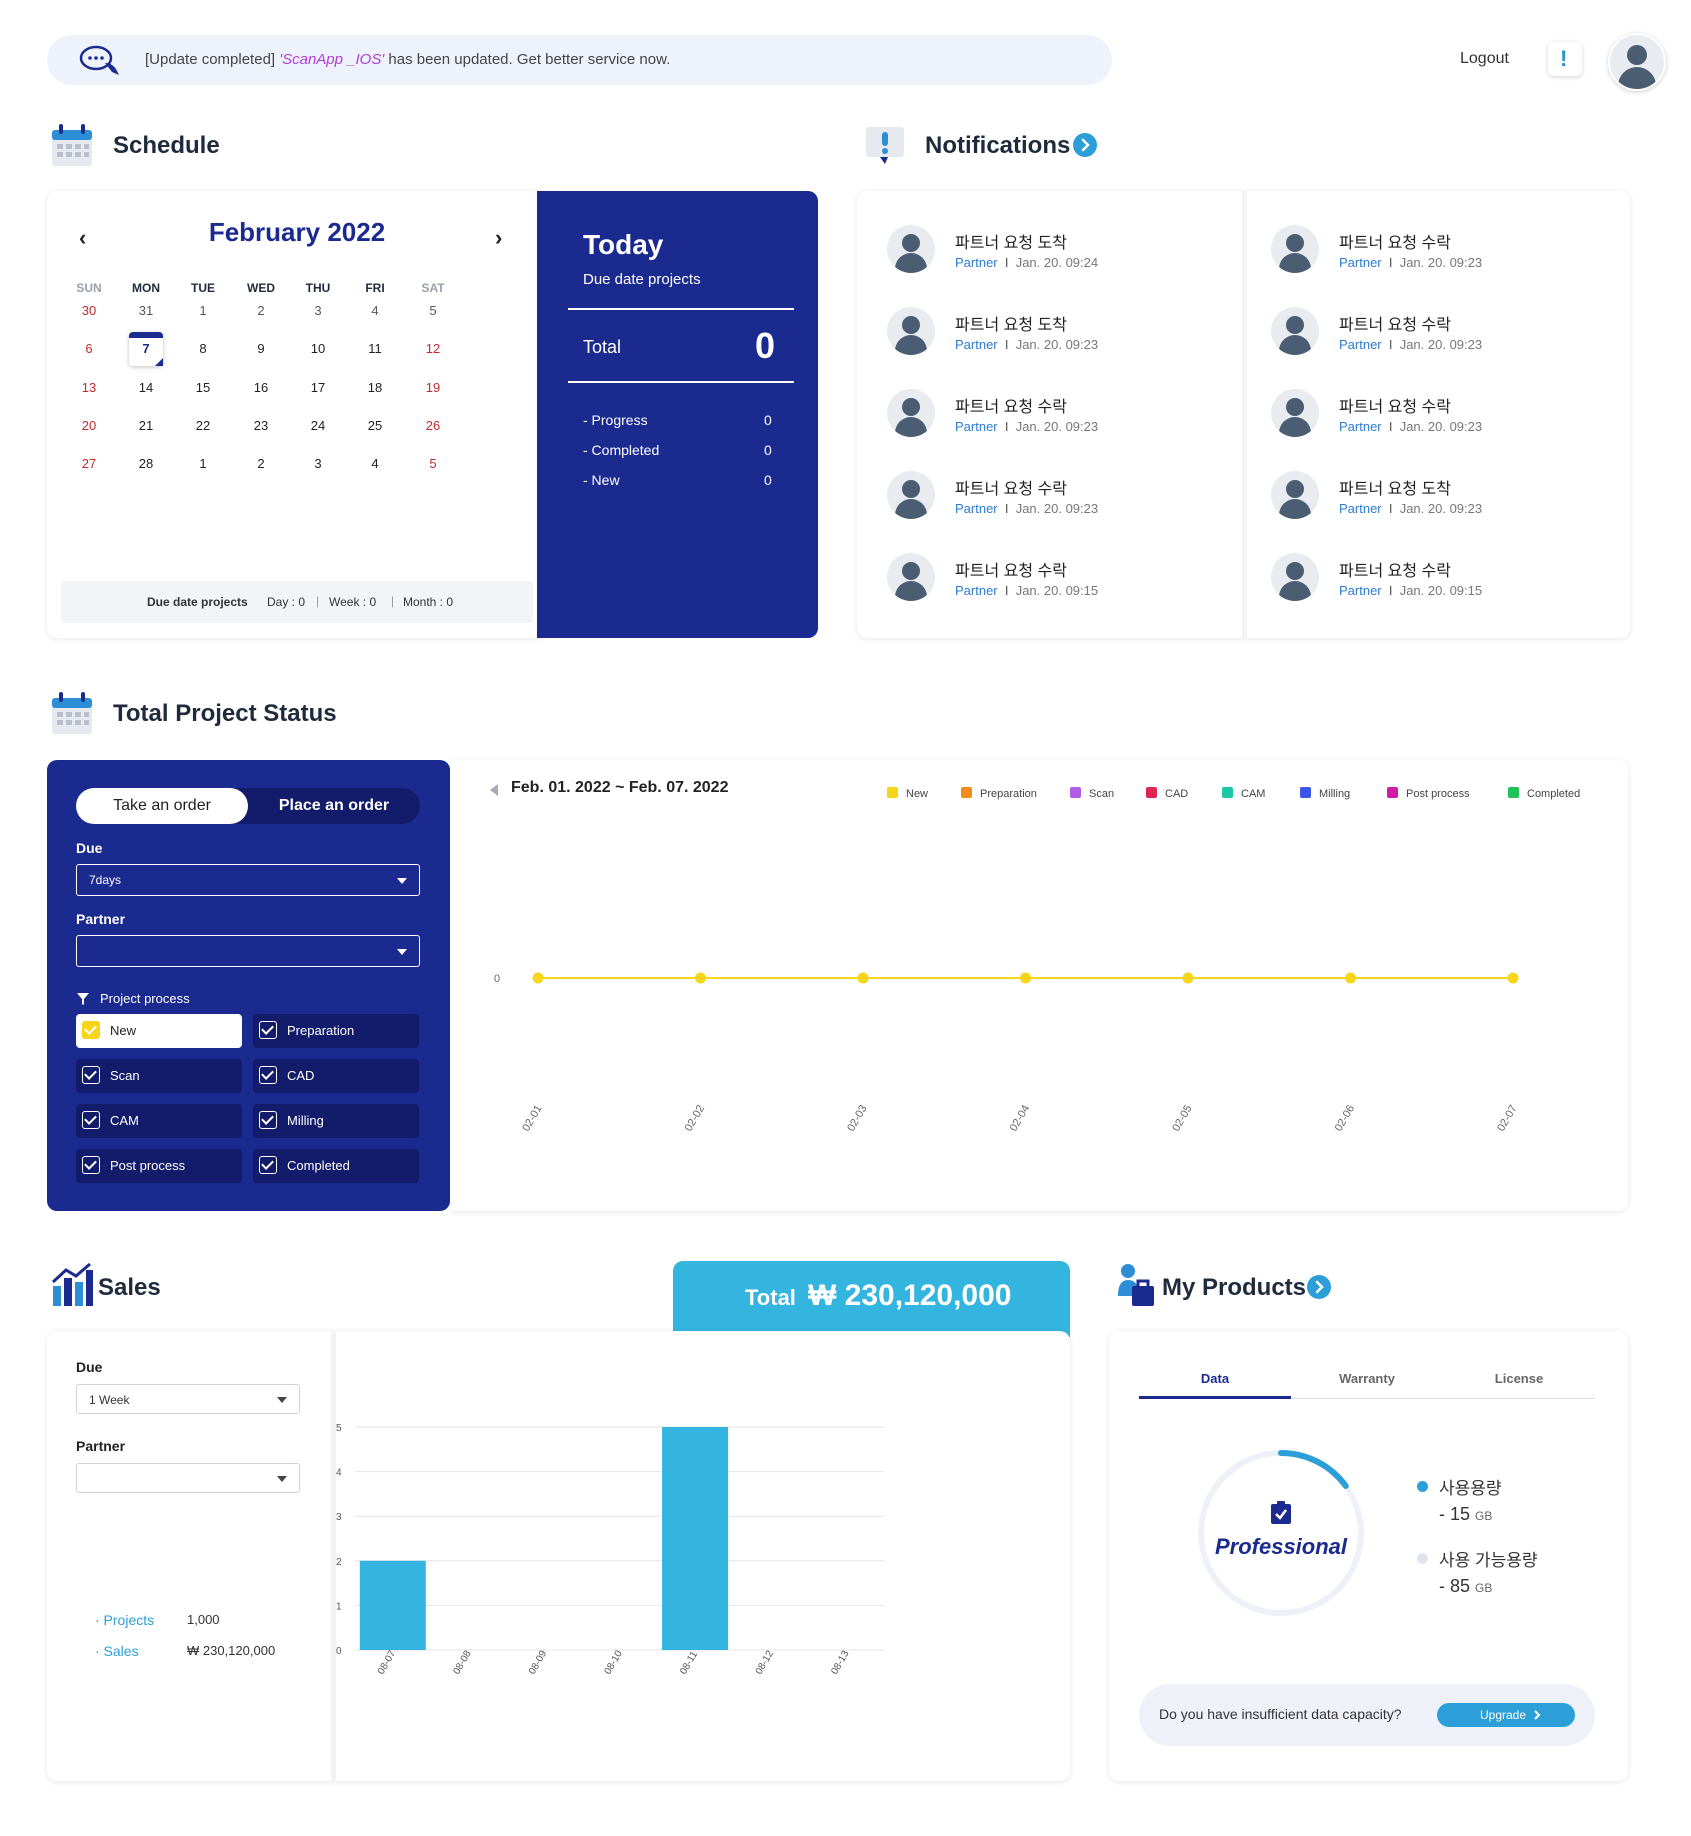  Describe the element at coordinates (159, 1031) in the screenshot. I see `process-checkbox-new: New` at that location.